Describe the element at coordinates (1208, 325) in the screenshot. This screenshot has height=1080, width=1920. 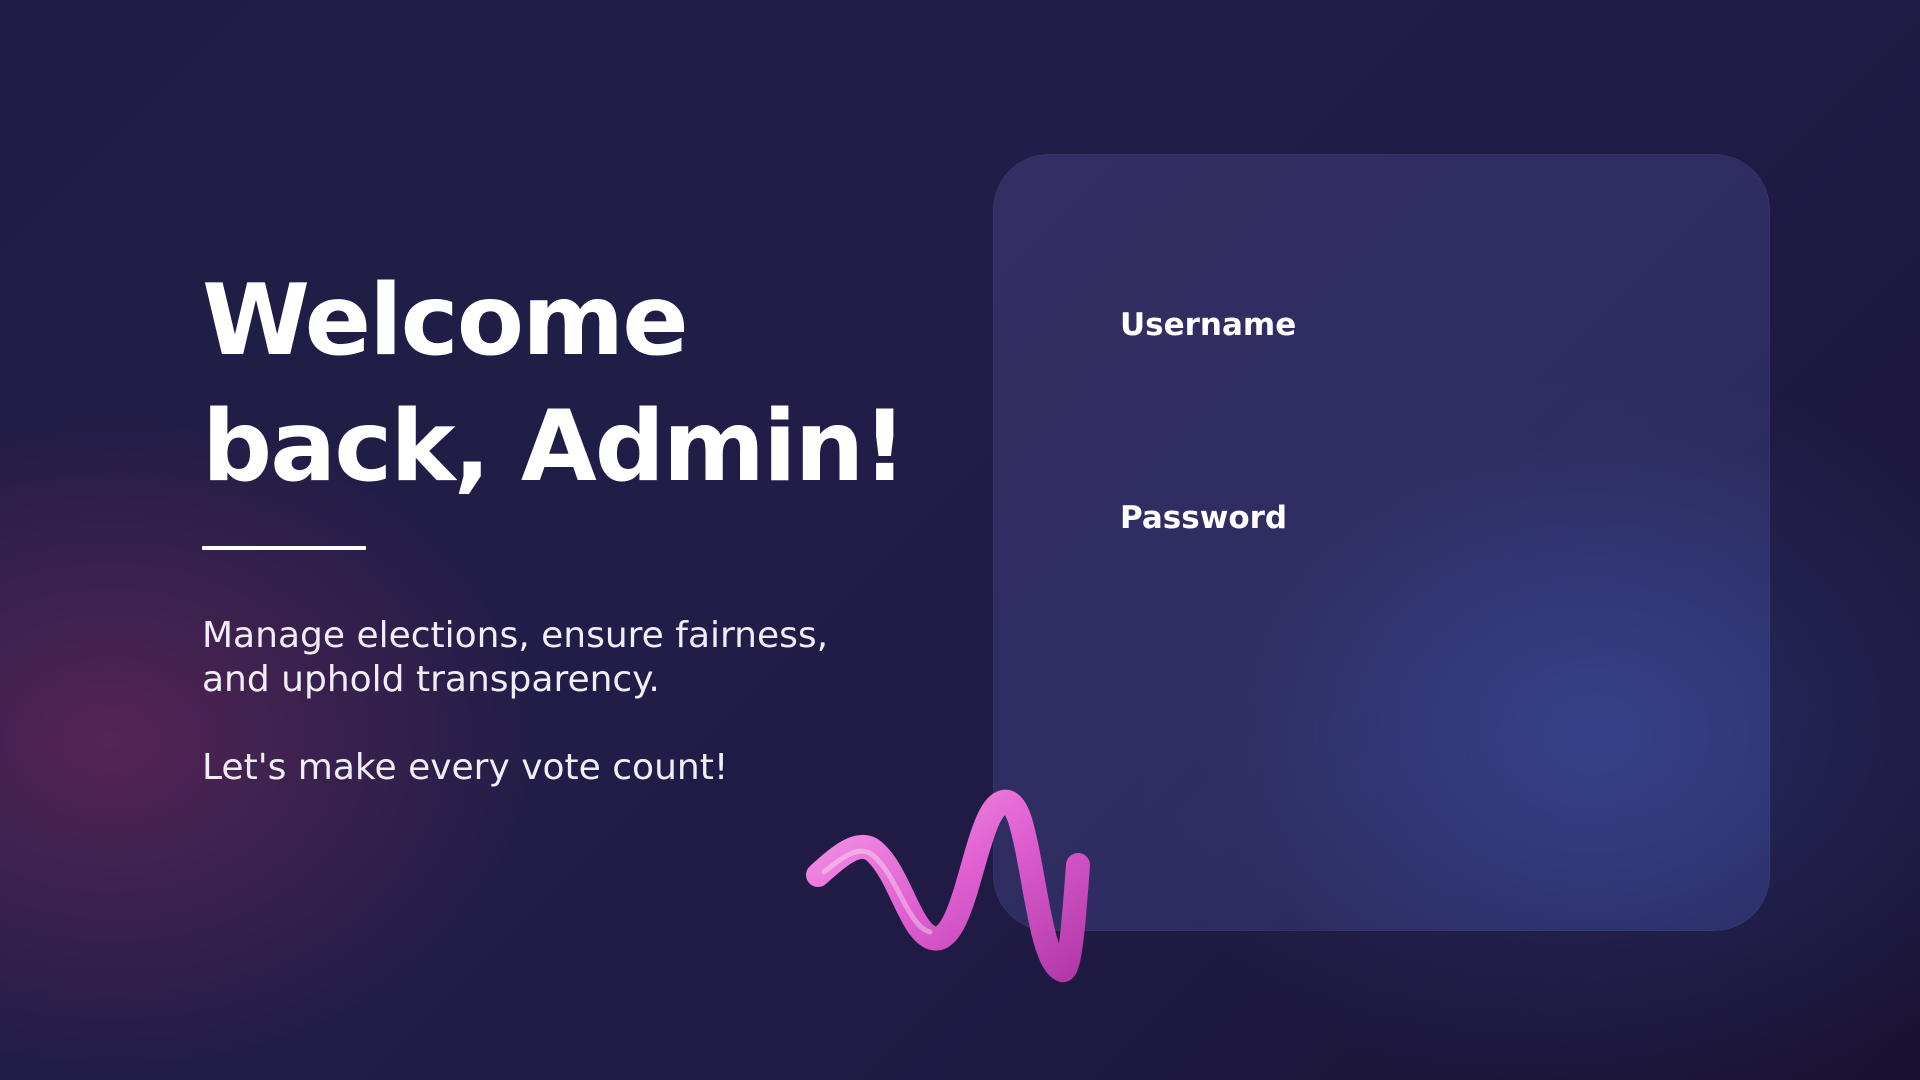
I see `username-label: Username` at that location.